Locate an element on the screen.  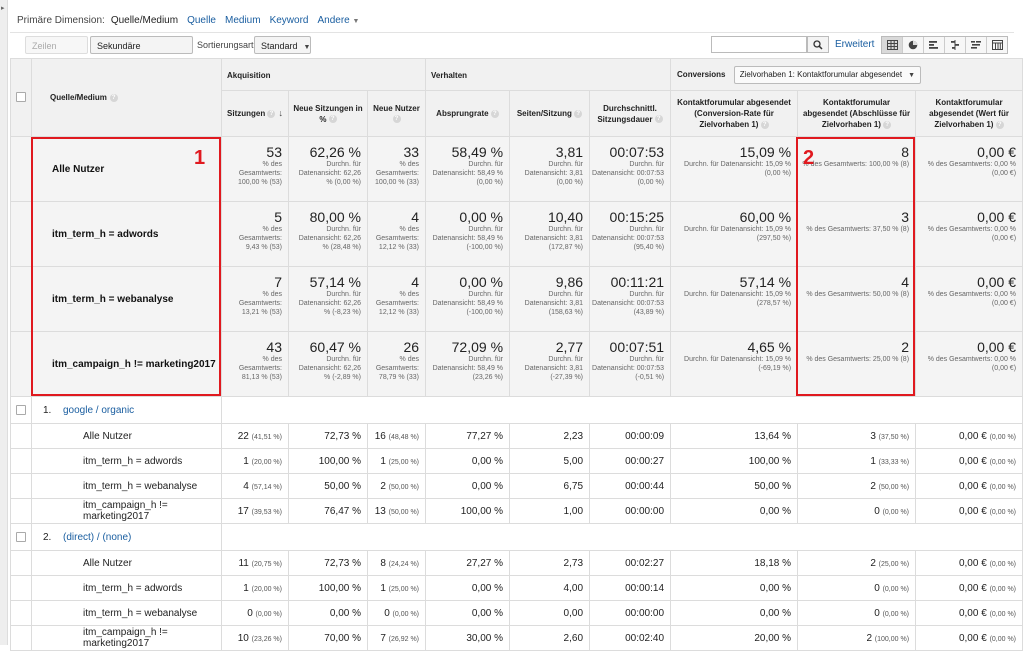
metric-value: 57,14 % is located at coordinates (765, 282).